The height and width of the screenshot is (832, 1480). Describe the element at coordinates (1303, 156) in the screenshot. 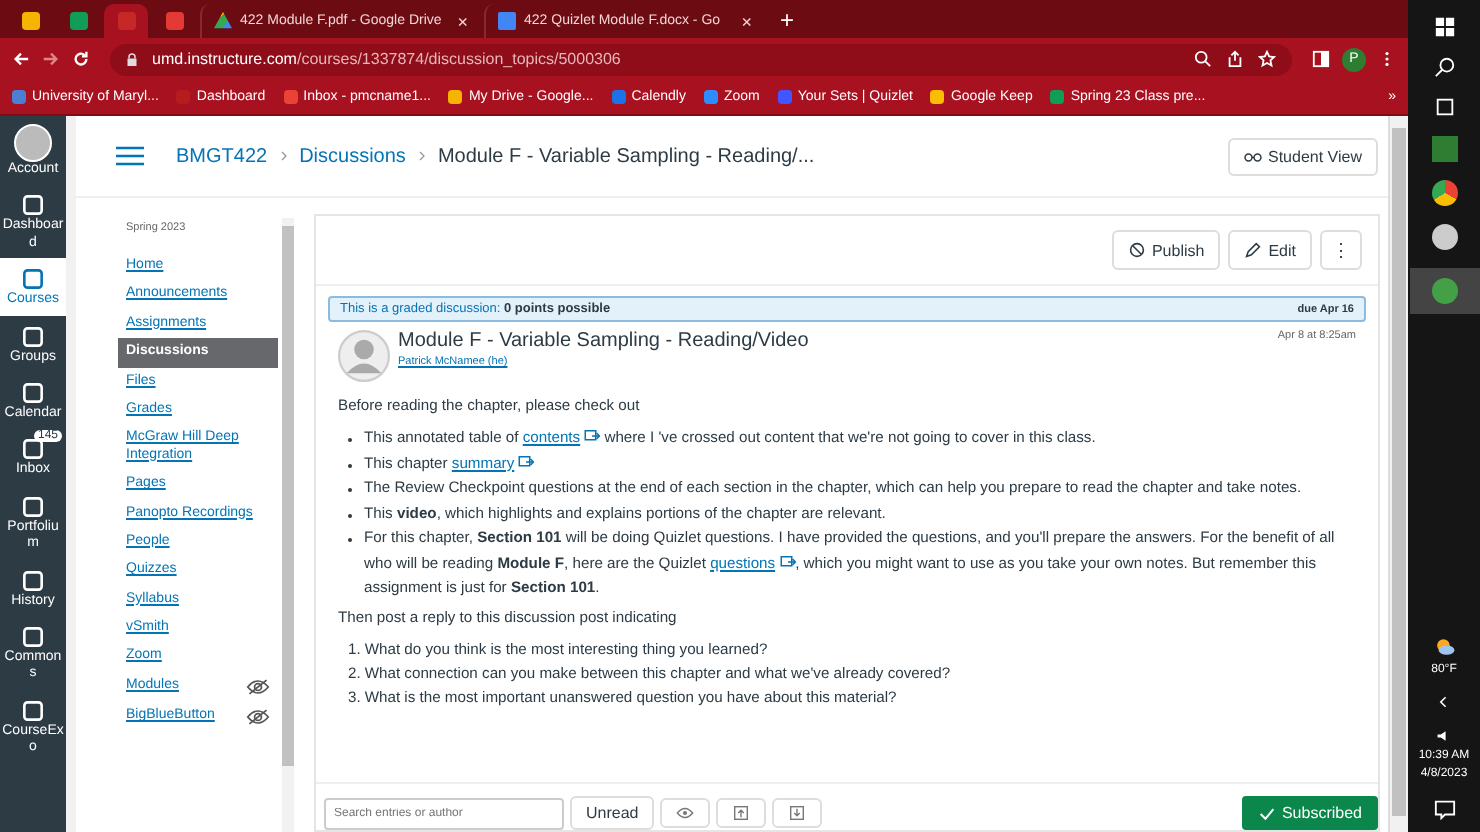

I see `student-view-button: Student View` at that location.